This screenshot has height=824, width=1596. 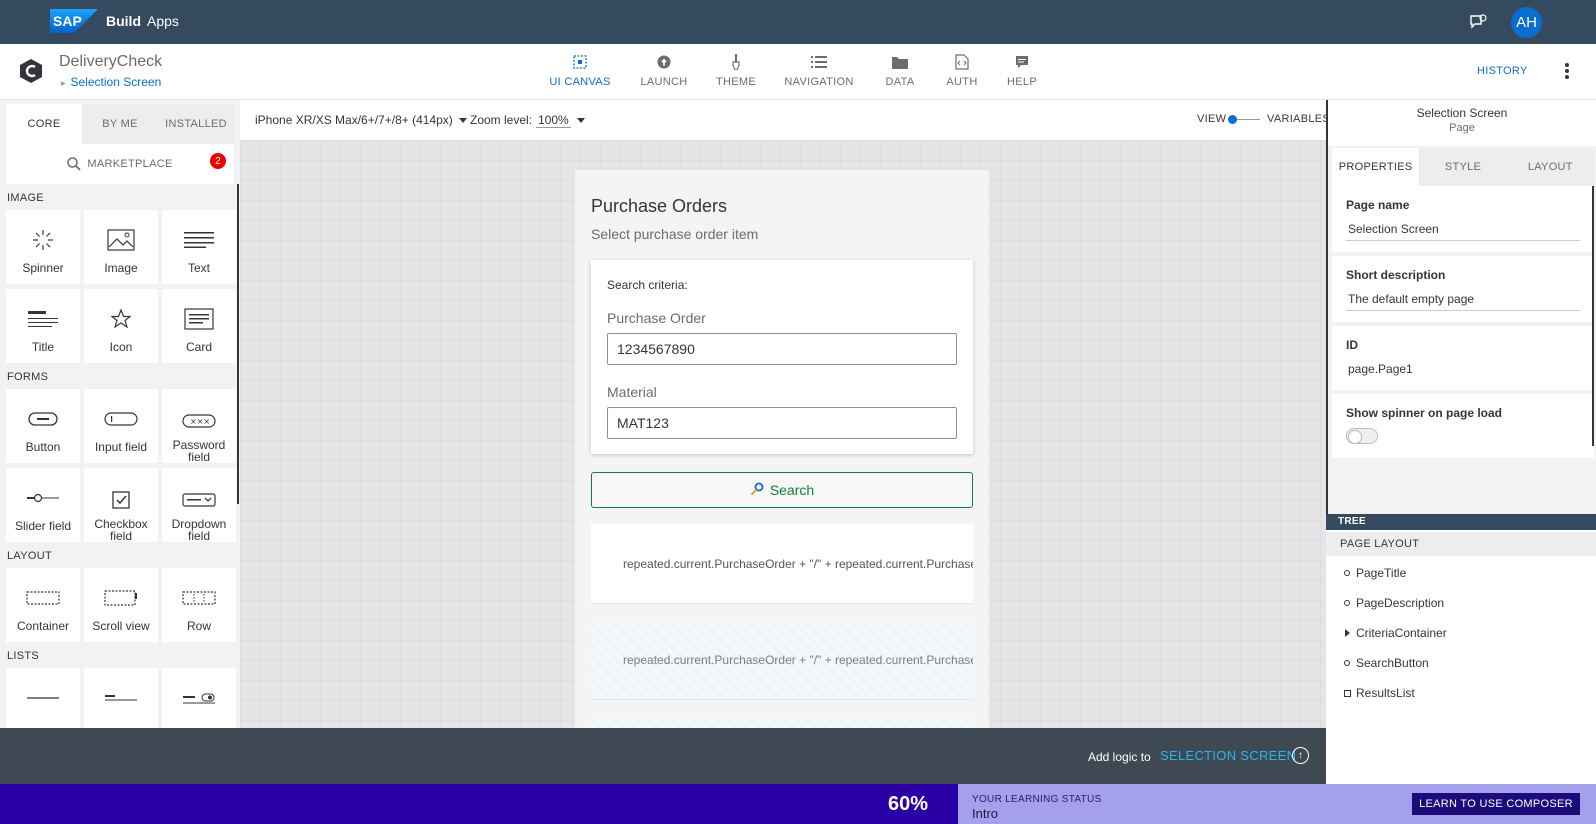 I want to click on component-icon: Icon, so click(x=121, y=326).